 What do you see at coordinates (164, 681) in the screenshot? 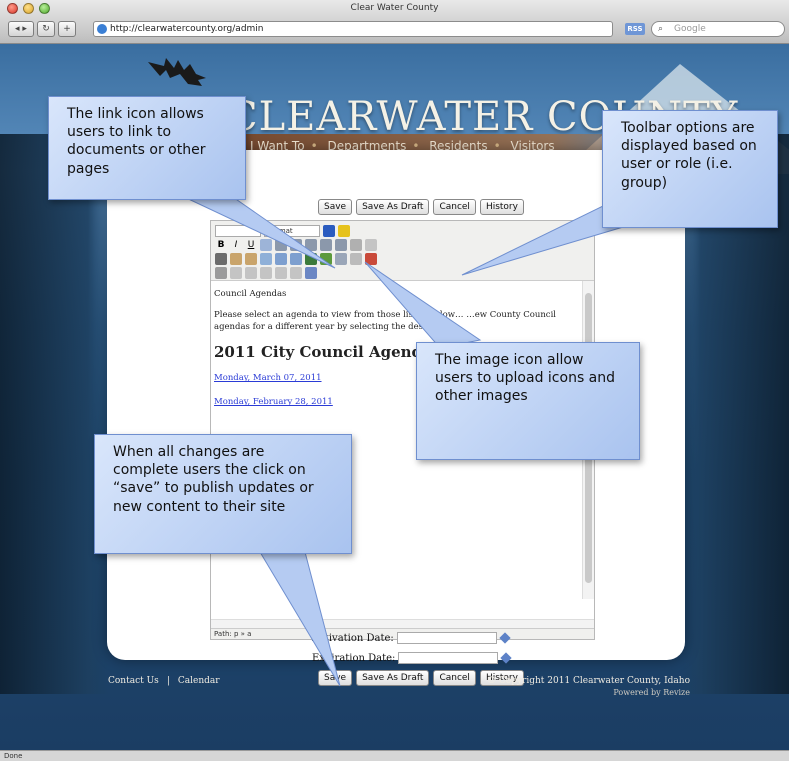
I see `footer-links: Contact Us | Calendar` at bounding box center [164, 681].